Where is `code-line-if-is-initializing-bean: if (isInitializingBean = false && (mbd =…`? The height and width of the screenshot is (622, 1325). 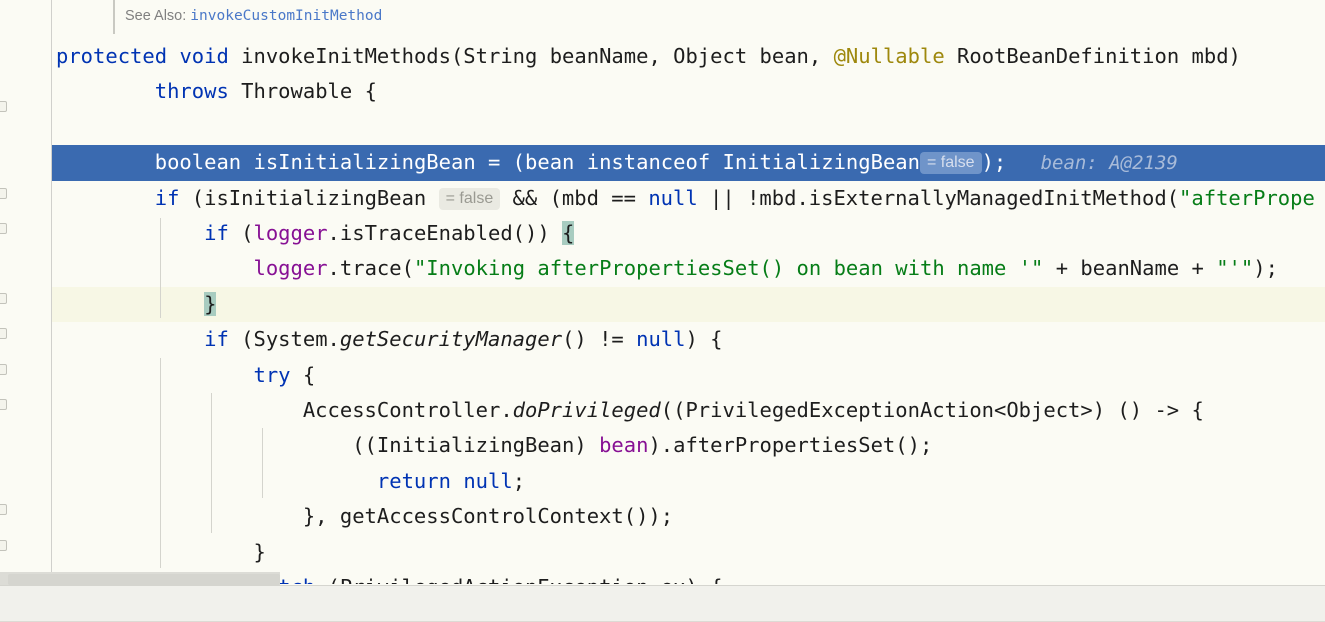 code-line-if-is-initializing-bean: if (isInitializingBean = false && (mbd =… is located at coordinates (662, 198).